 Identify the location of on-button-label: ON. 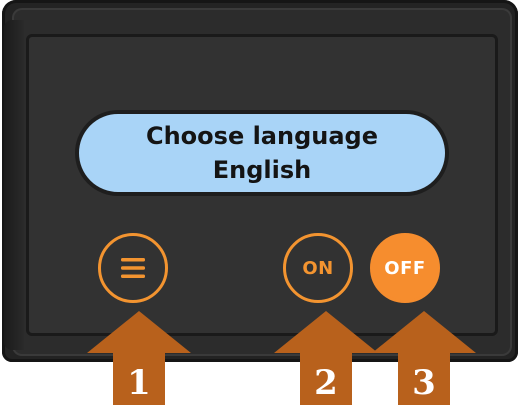
(318, 268).